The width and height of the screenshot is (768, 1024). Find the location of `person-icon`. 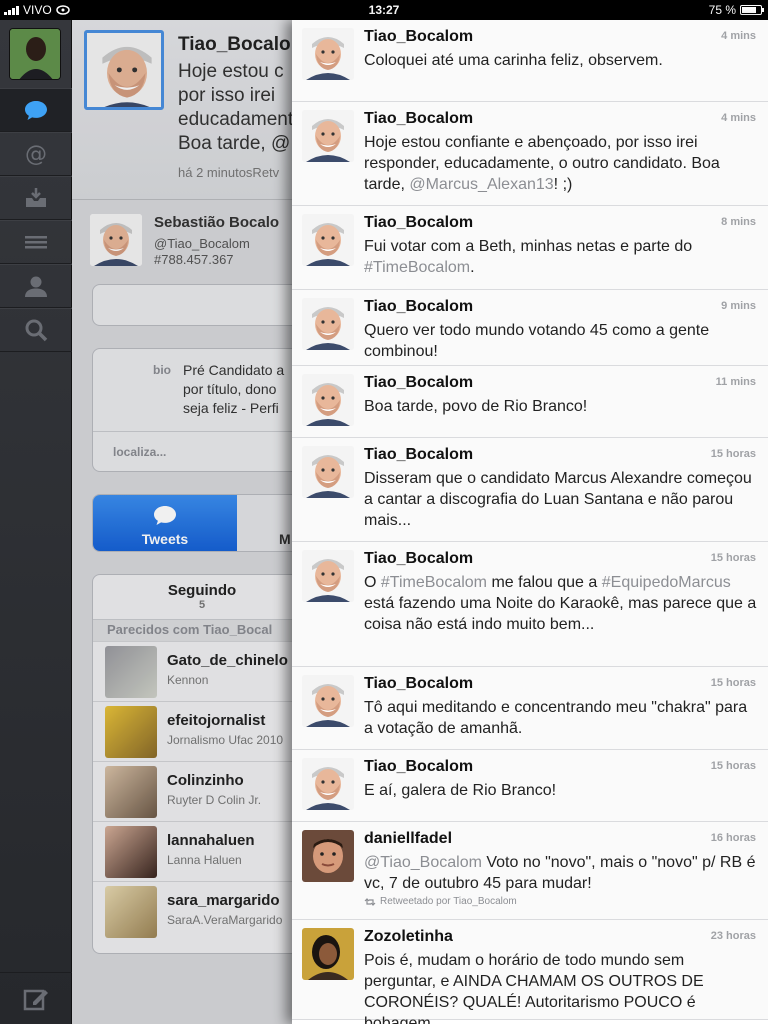

person-icon is located at coordinates (36, 286).